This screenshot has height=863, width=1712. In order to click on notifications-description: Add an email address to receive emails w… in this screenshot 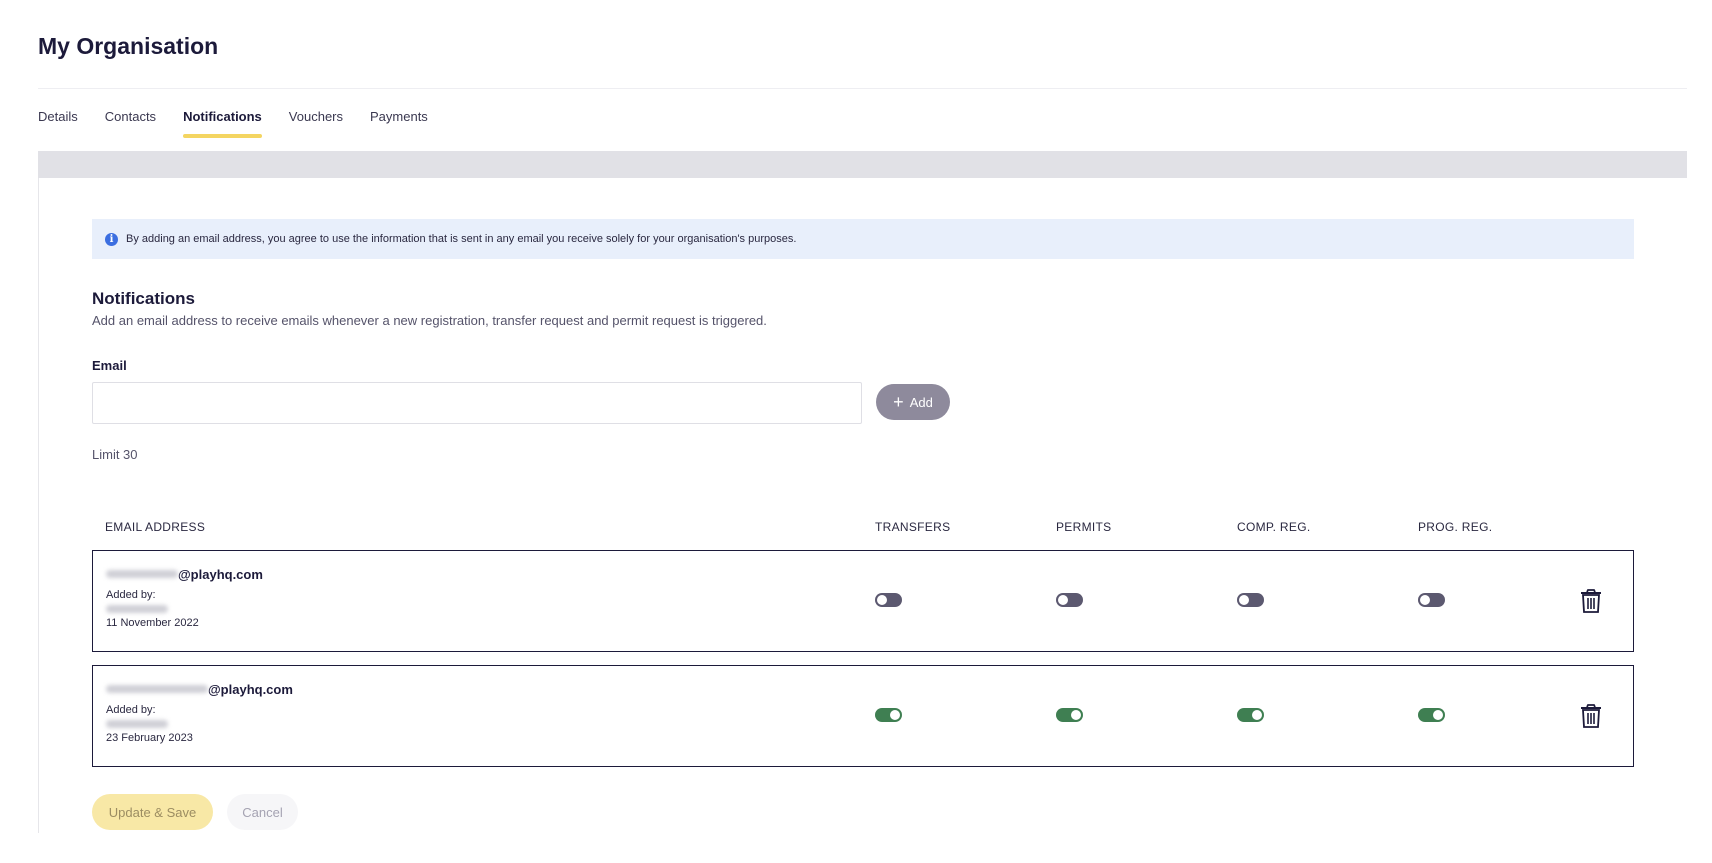, I will do `click(429, 320)`.